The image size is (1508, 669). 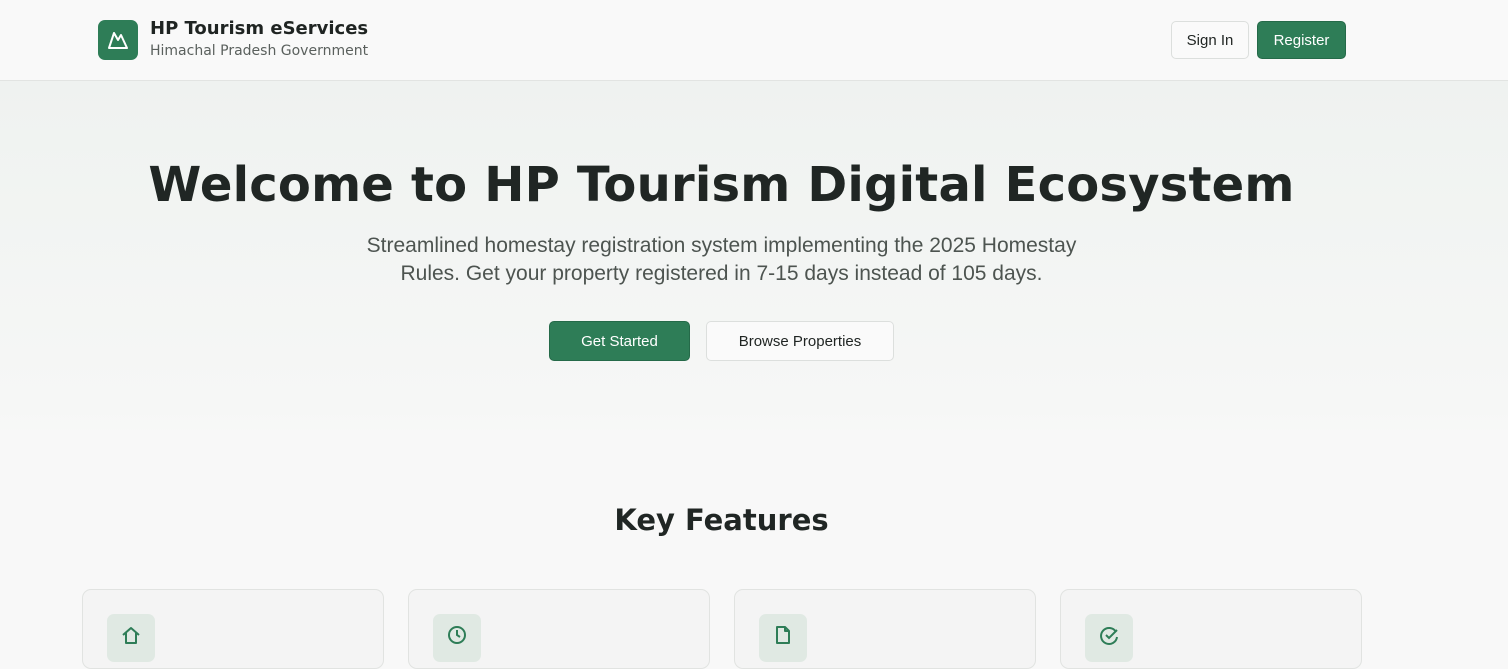 I want to click on register-button: Register, so click(x=1301, y=40).